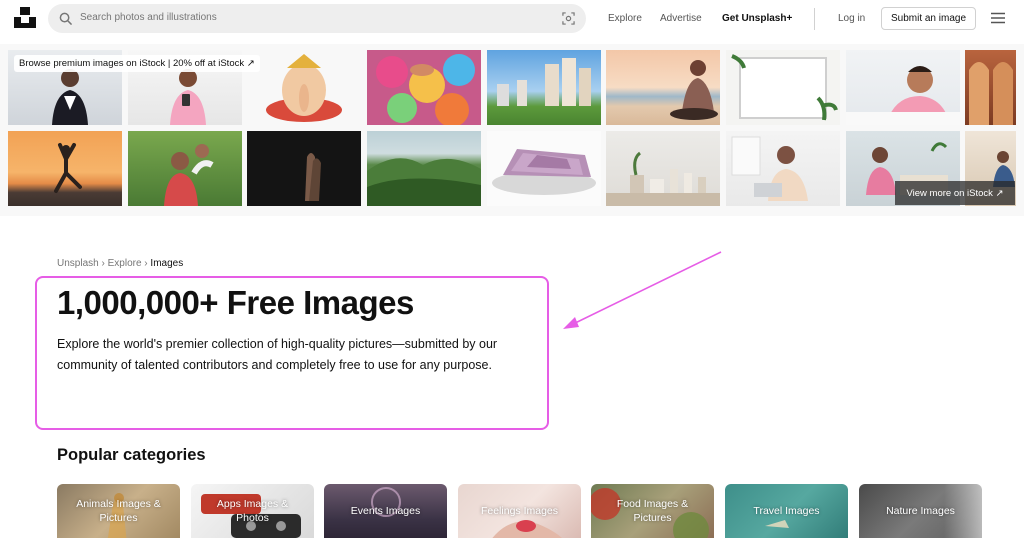  I want to click on category-label: Apps Images & Photos, so click(252, 511).